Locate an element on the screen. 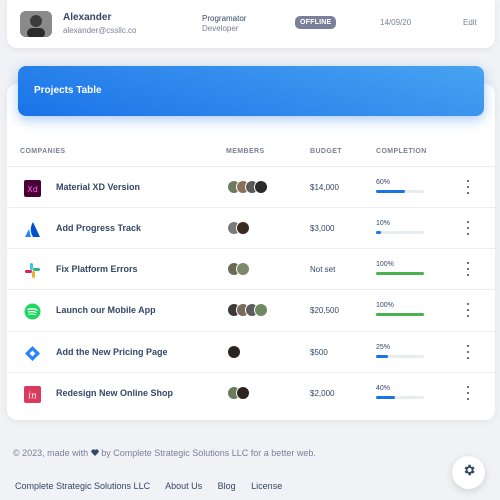  copyright-prefix: © 2023, made with is located at coordinates (51, 453).